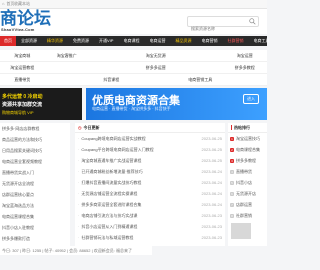  I want to click on thread-title: 电商店铺引流方法与技巧实战课, so click(140, 215).